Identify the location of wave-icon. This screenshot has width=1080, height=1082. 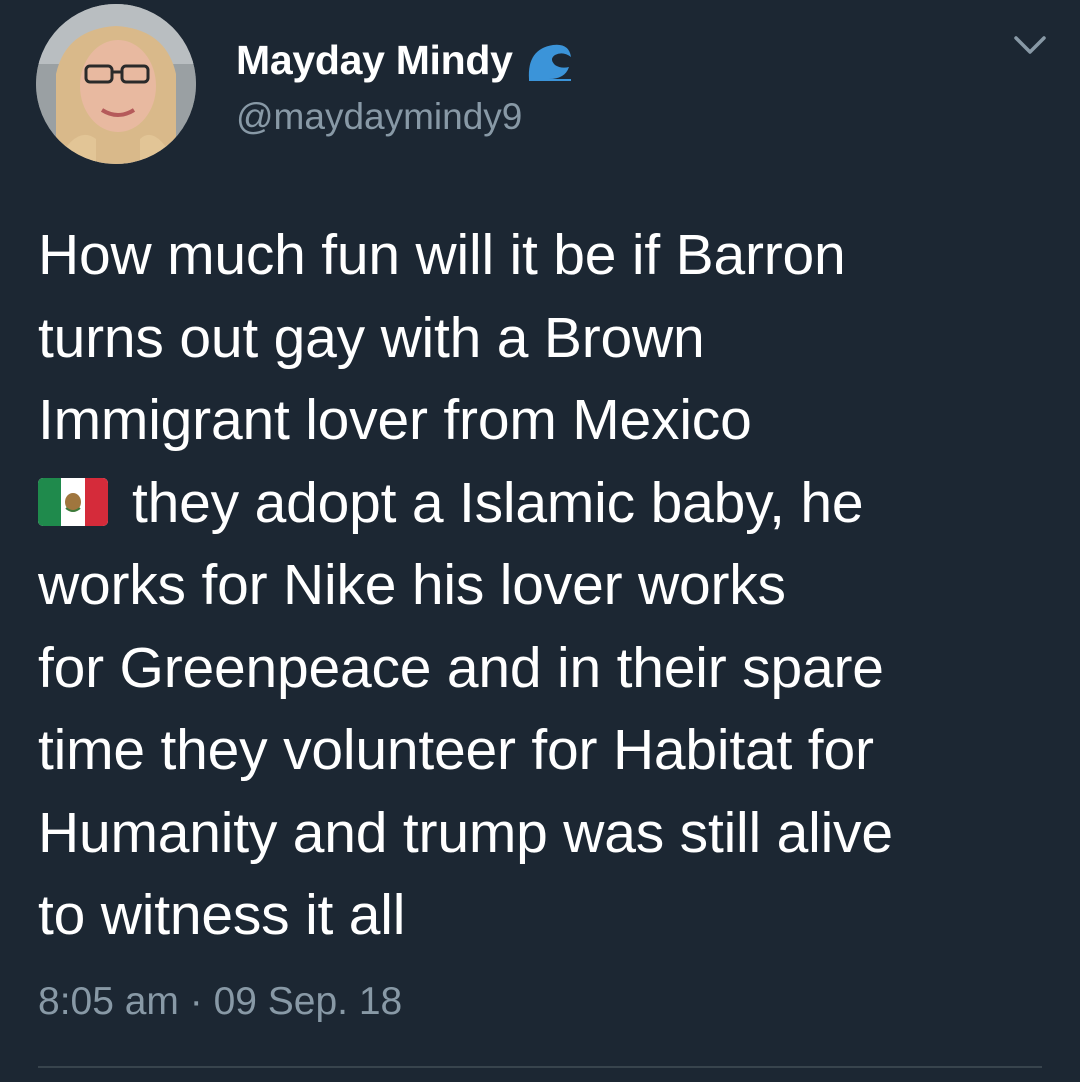
(550, 60).